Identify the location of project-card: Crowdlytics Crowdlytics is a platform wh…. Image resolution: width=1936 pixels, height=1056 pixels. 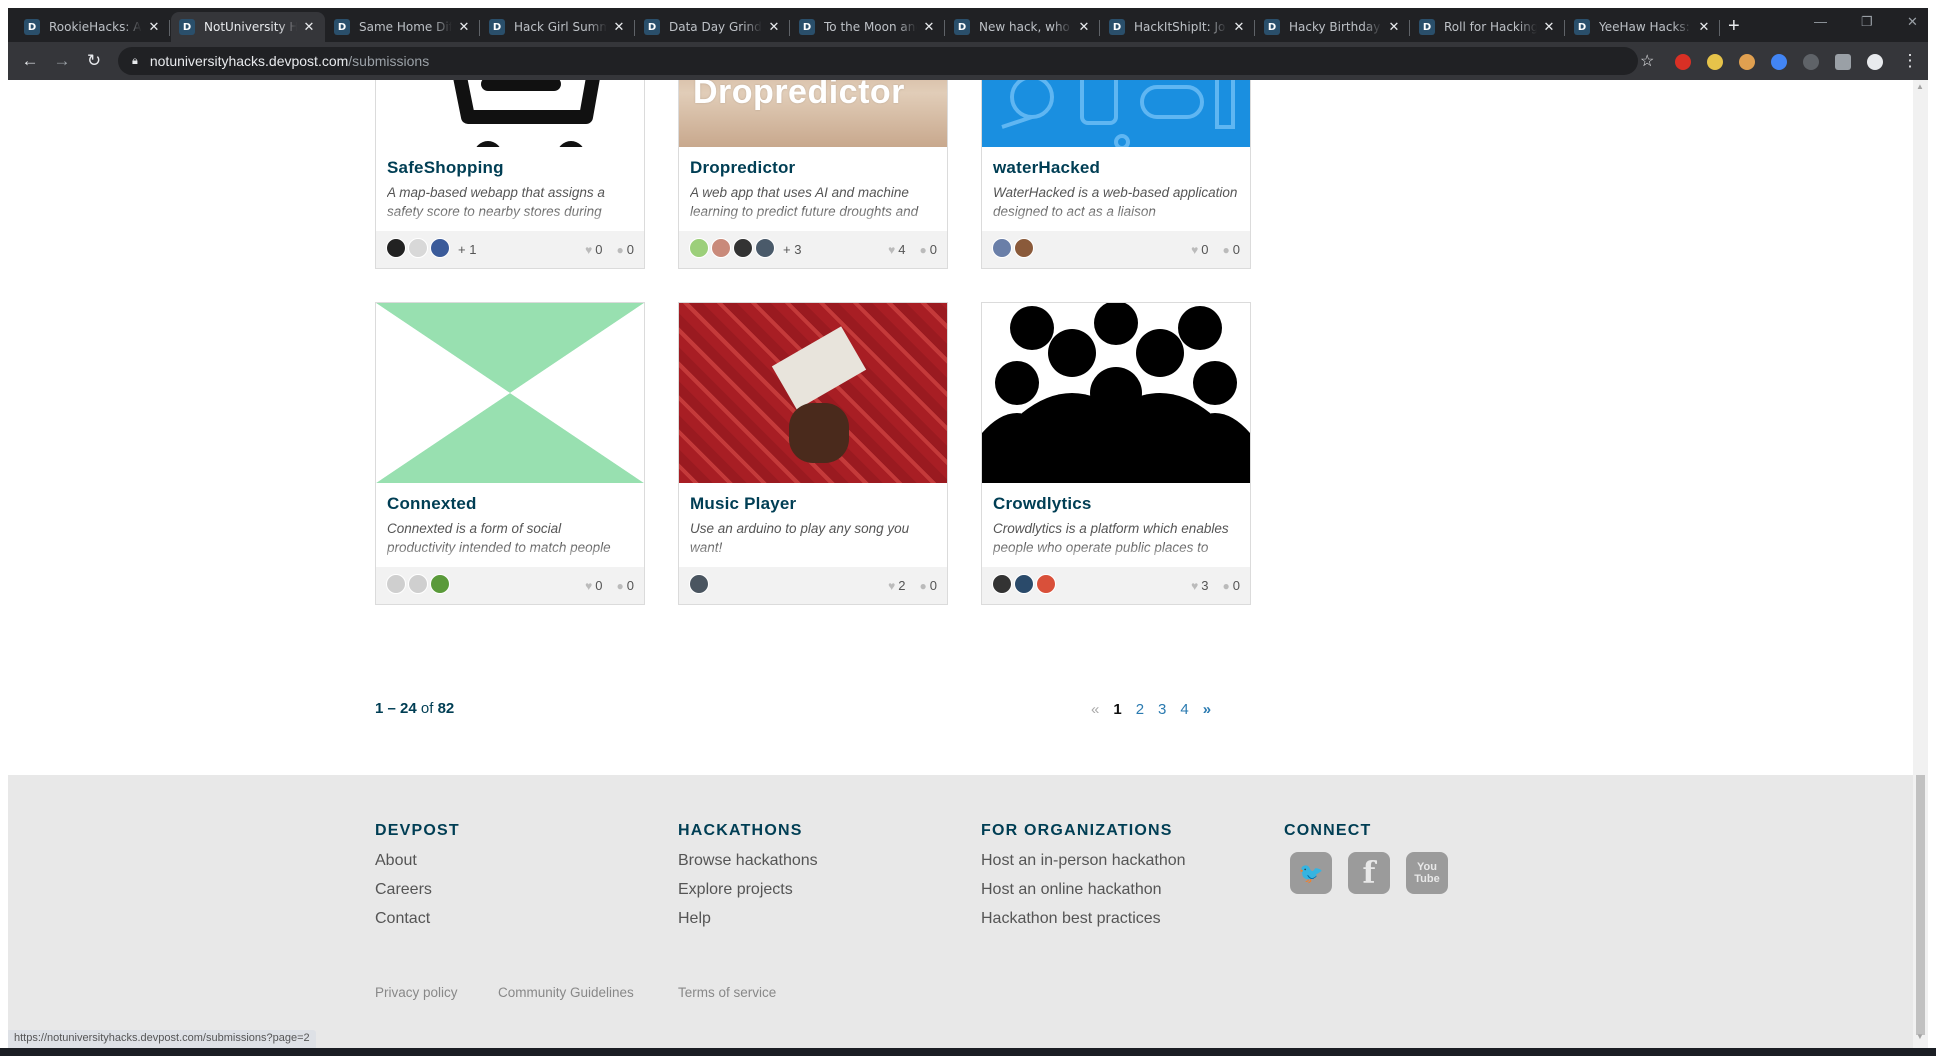
(1116, 453).